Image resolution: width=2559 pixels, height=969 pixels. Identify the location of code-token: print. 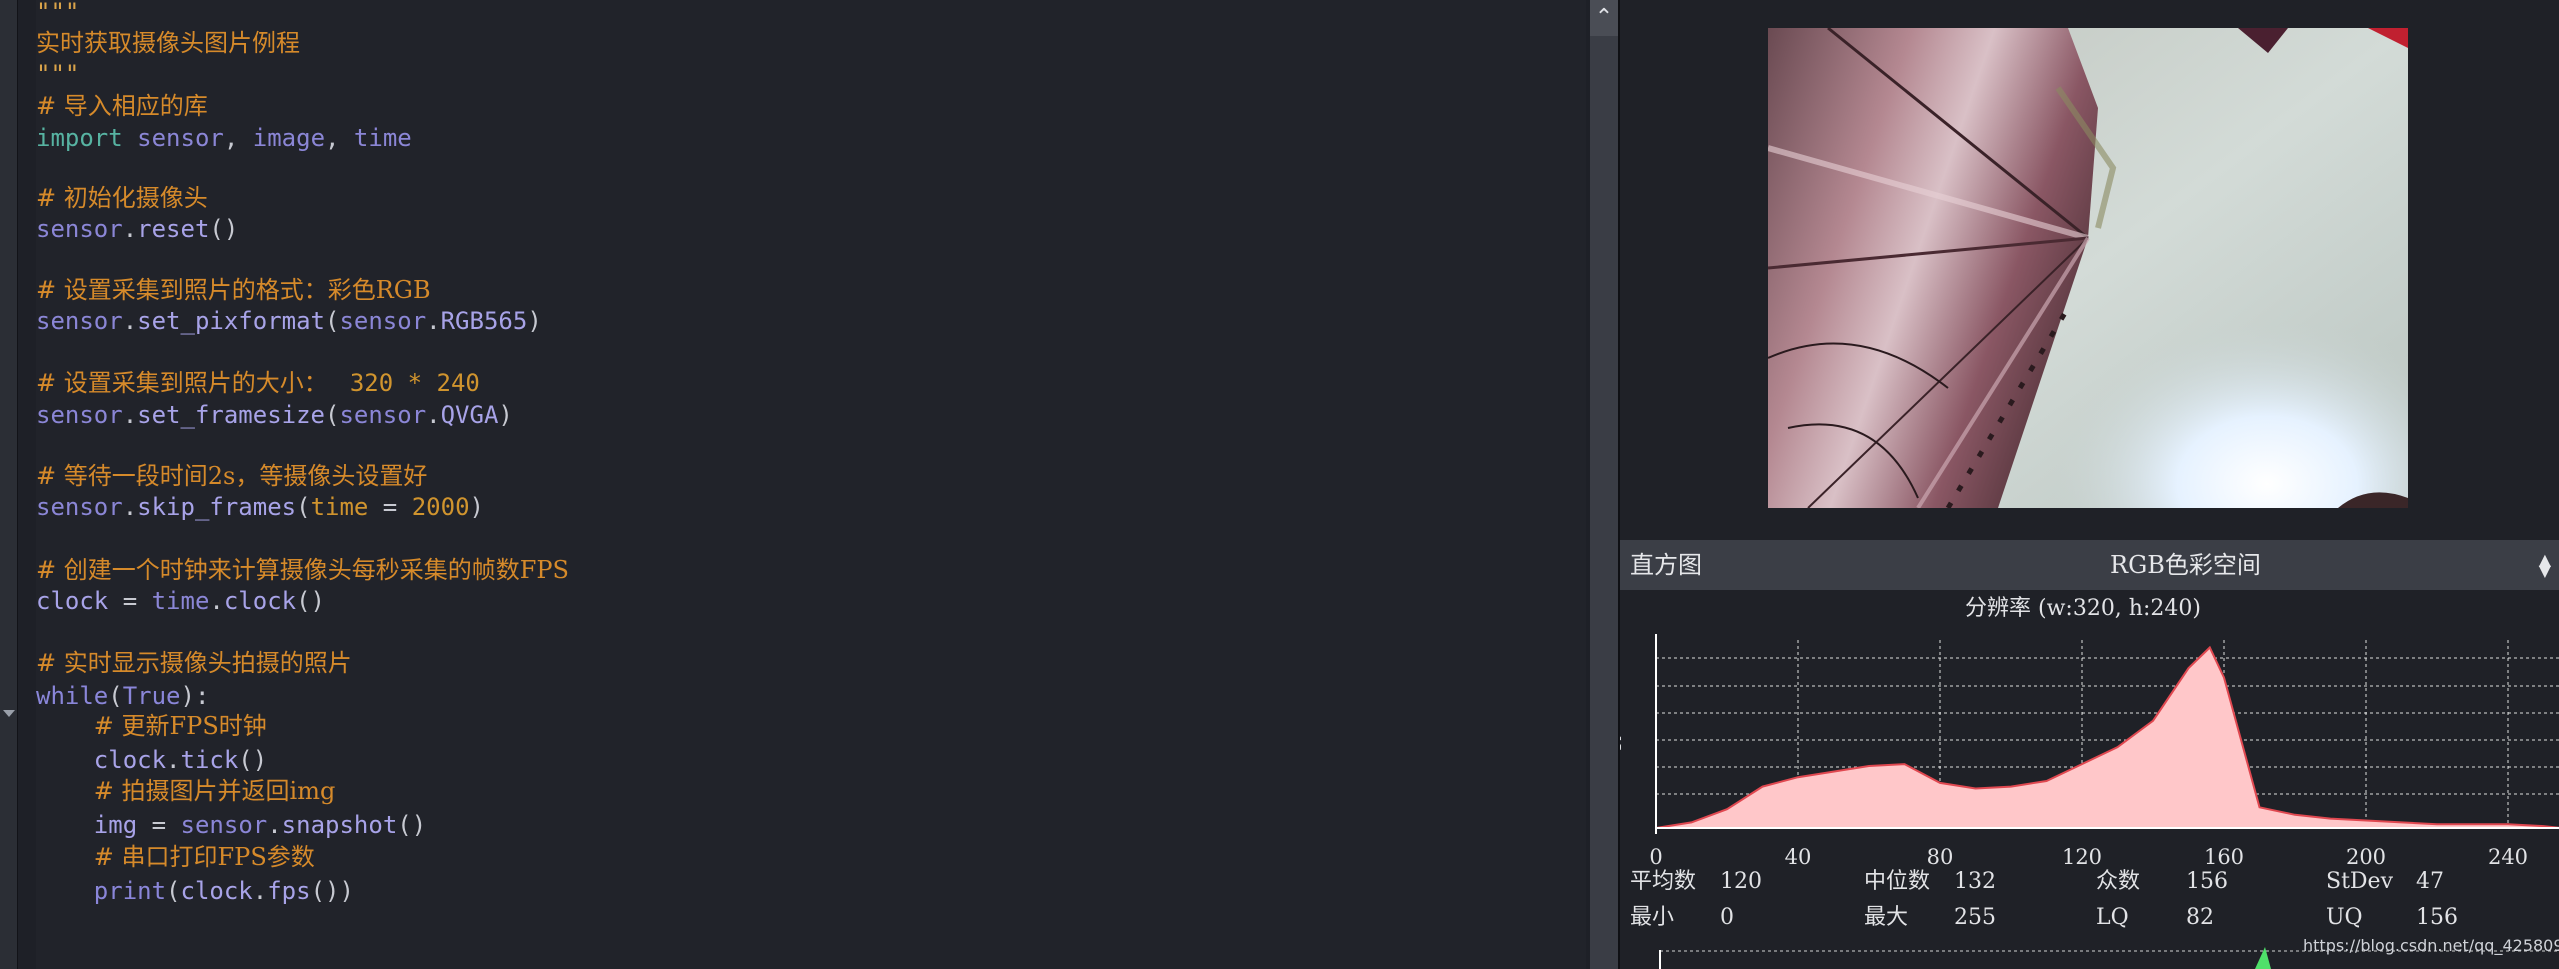
(130, 891).